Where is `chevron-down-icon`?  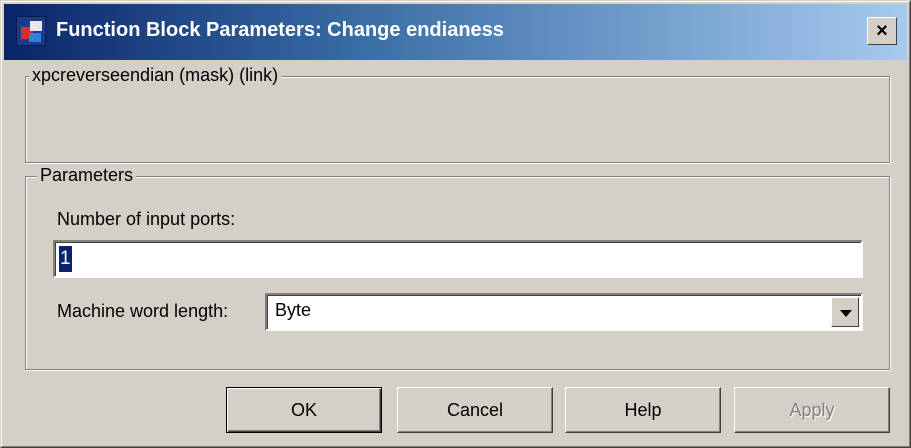 chevron-down-icon is located at coordinates (846, 313).